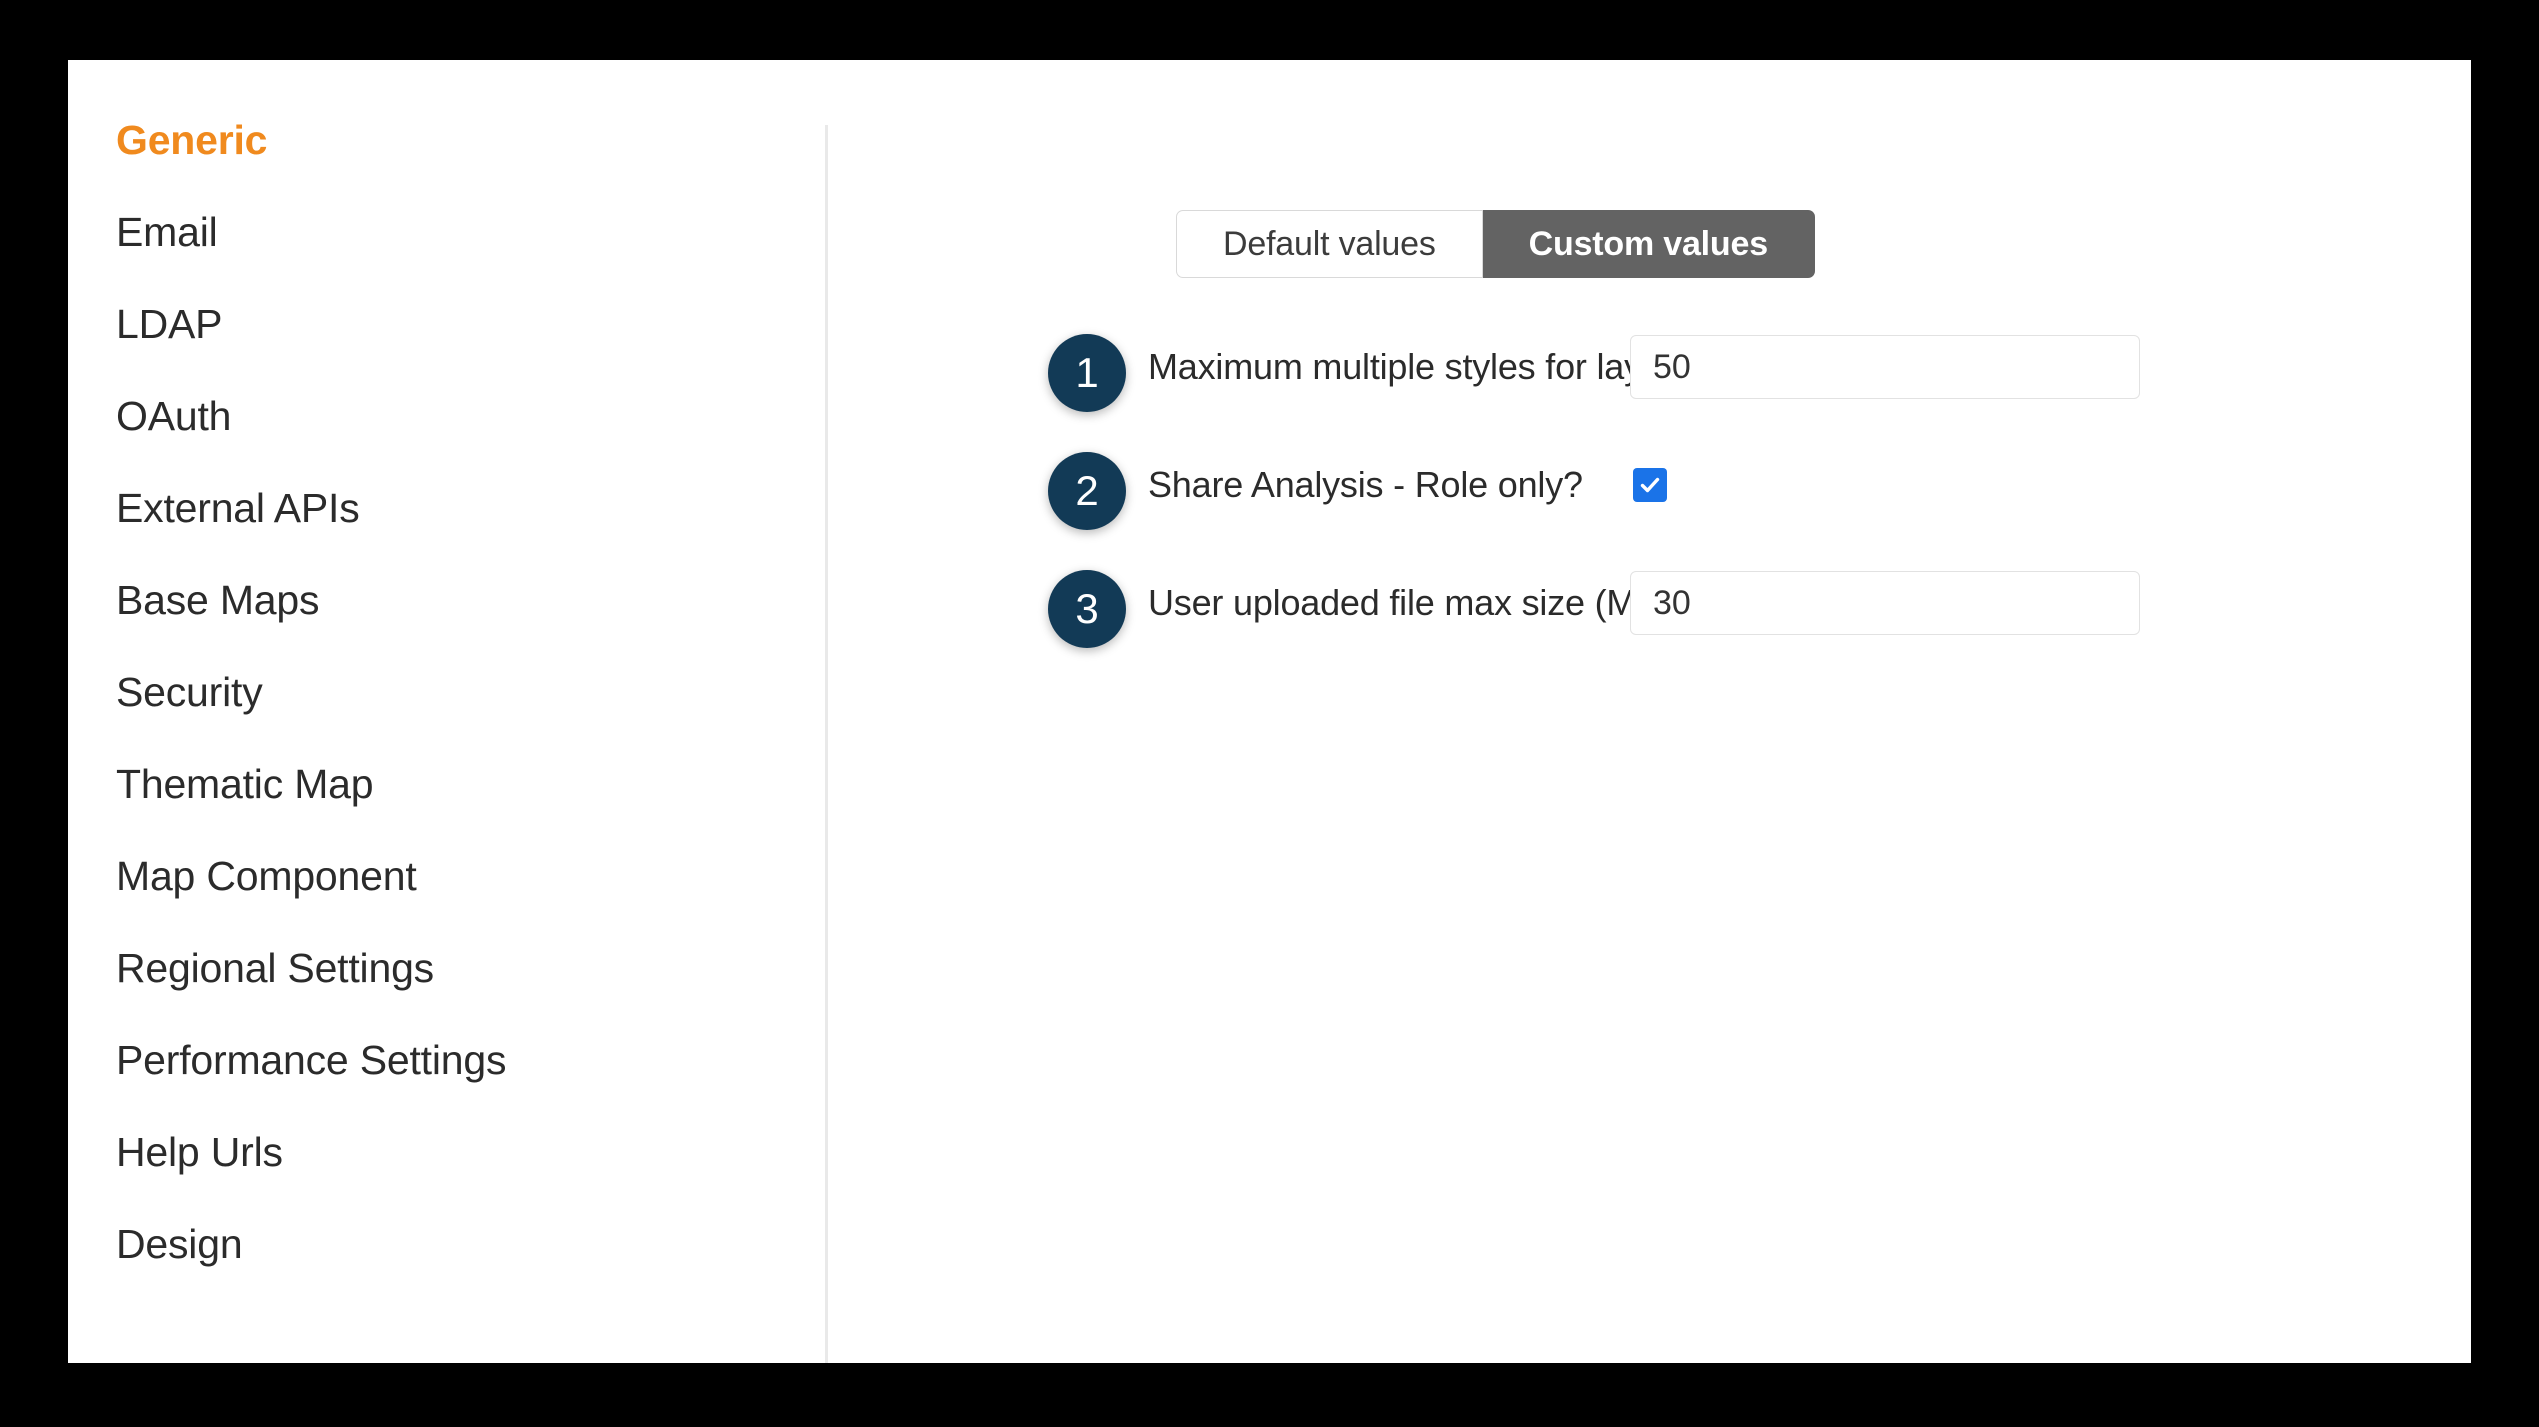 This screenshot has height=1427, width=2539. Describe the element at coordinates (169, 324) in the screenshot. I see `sidebar-item-label: LDAP` at that location.